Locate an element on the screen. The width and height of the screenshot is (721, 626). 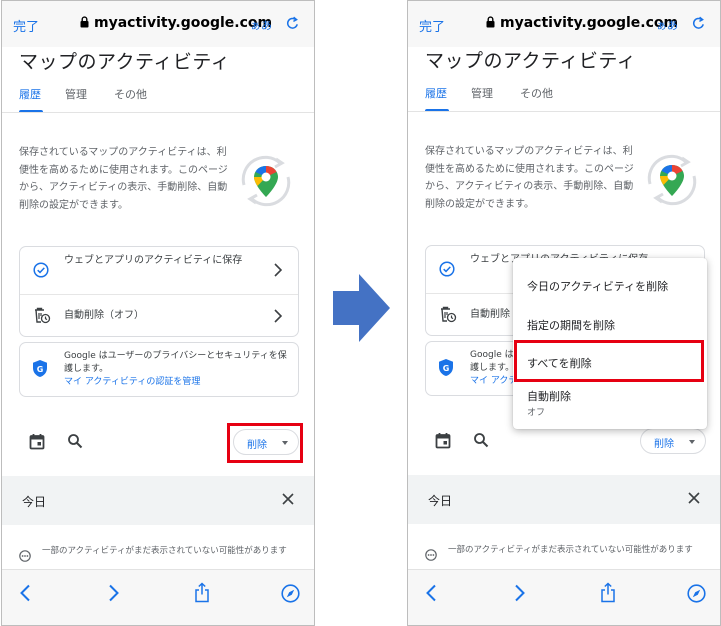
menu-item-auto-delete: 自動削除 is located at coordinates (549, 396).